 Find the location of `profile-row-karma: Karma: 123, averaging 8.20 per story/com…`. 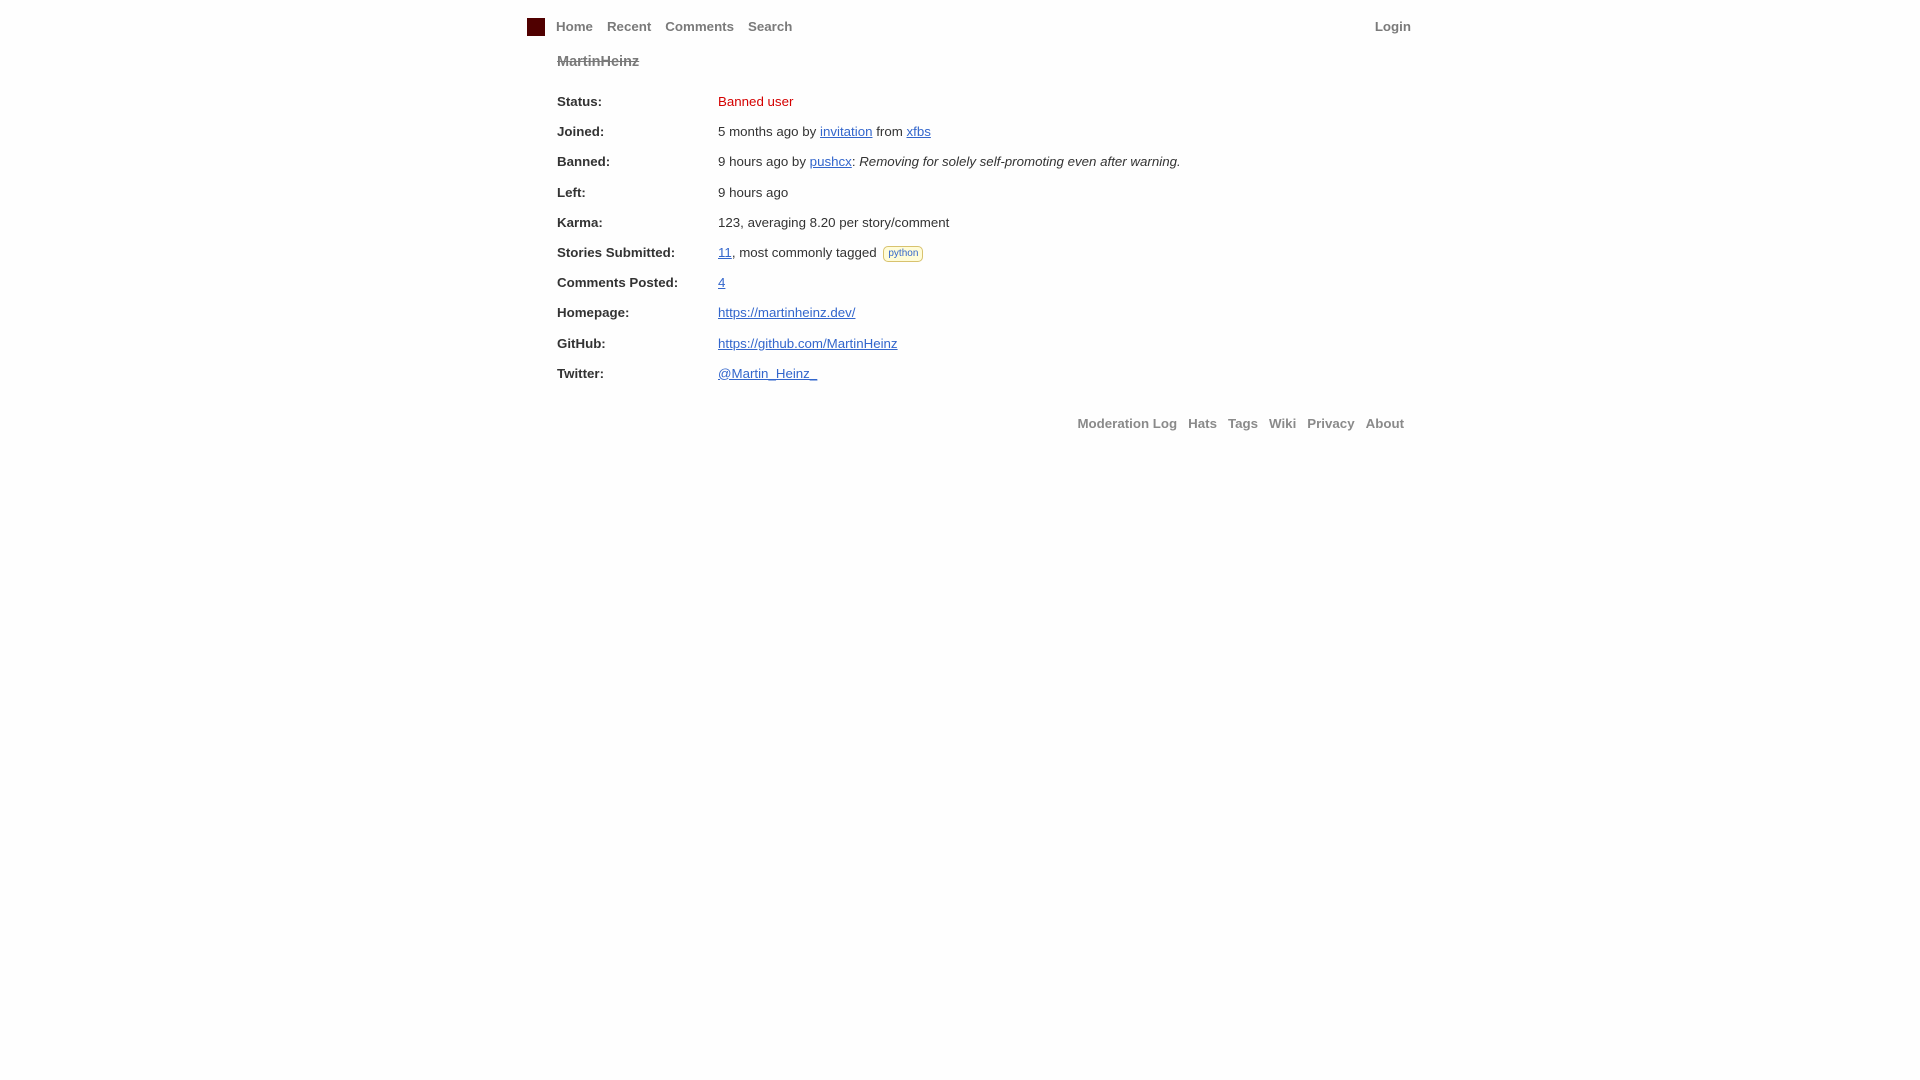

profile-row-karma: Karma: 123, averaging 8.20 per story/com… is located at coordinates (869, 230).